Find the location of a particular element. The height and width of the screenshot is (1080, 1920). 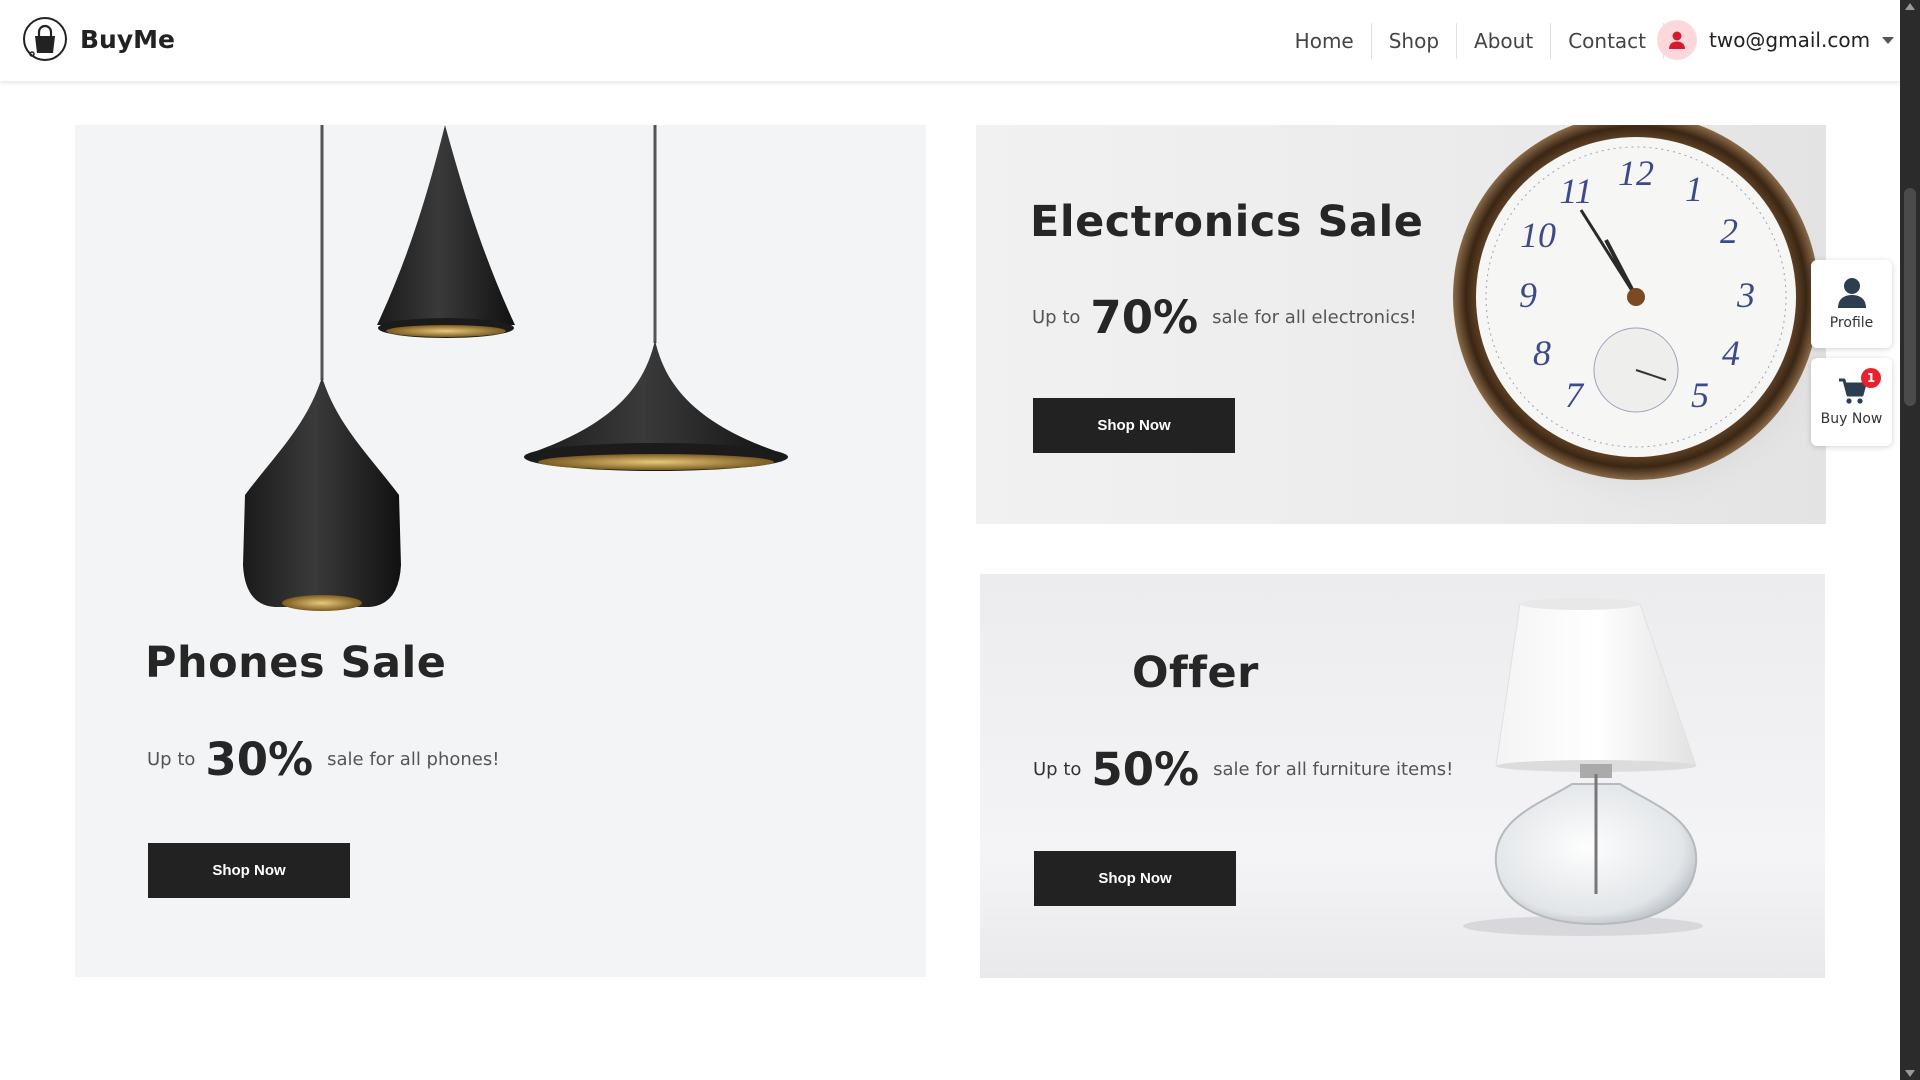

brand-name: BuyMe is located at coordinates (127, 39).